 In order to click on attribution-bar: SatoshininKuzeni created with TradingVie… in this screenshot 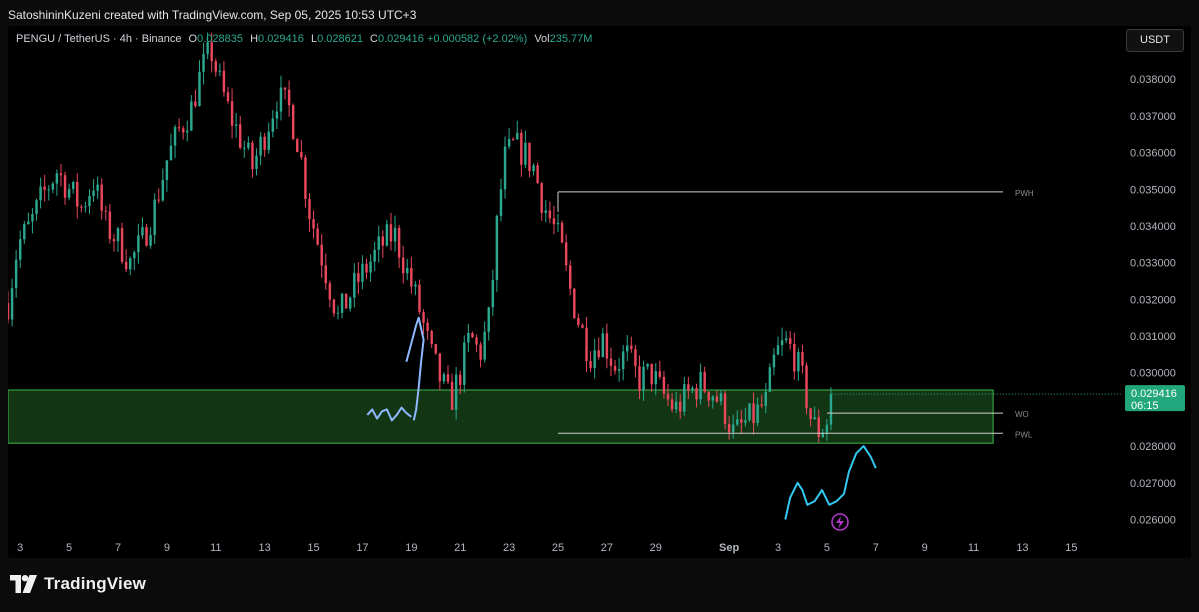, I will do `click(599, 13)`.